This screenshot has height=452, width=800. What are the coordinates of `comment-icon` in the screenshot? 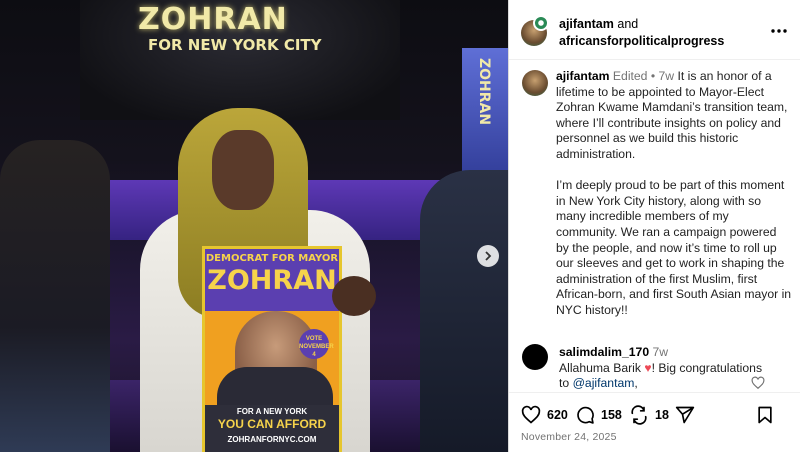 It's located at (585, 415).